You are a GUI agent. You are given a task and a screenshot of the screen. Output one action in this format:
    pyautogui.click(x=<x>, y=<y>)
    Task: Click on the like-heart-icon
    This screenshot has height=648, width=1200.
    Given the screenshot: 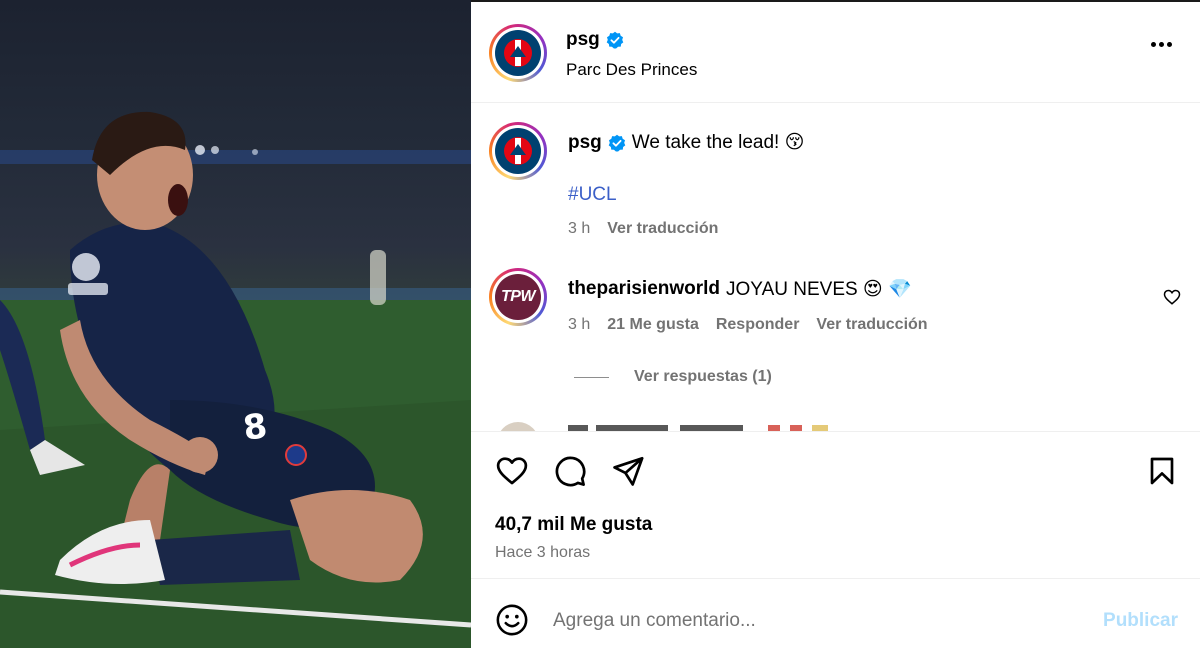 What is the action you would take?
    pyautogui.click(x=512, y=471)
    